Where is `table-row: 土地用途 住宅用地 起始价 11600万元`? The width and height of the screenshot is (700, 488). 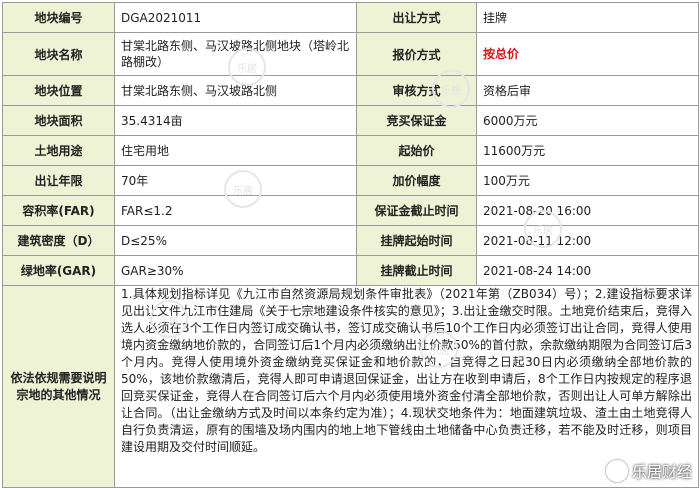
table-row: 土地用途 住宅用地 起始价 11600万元 is located at coordinates (350, 150).